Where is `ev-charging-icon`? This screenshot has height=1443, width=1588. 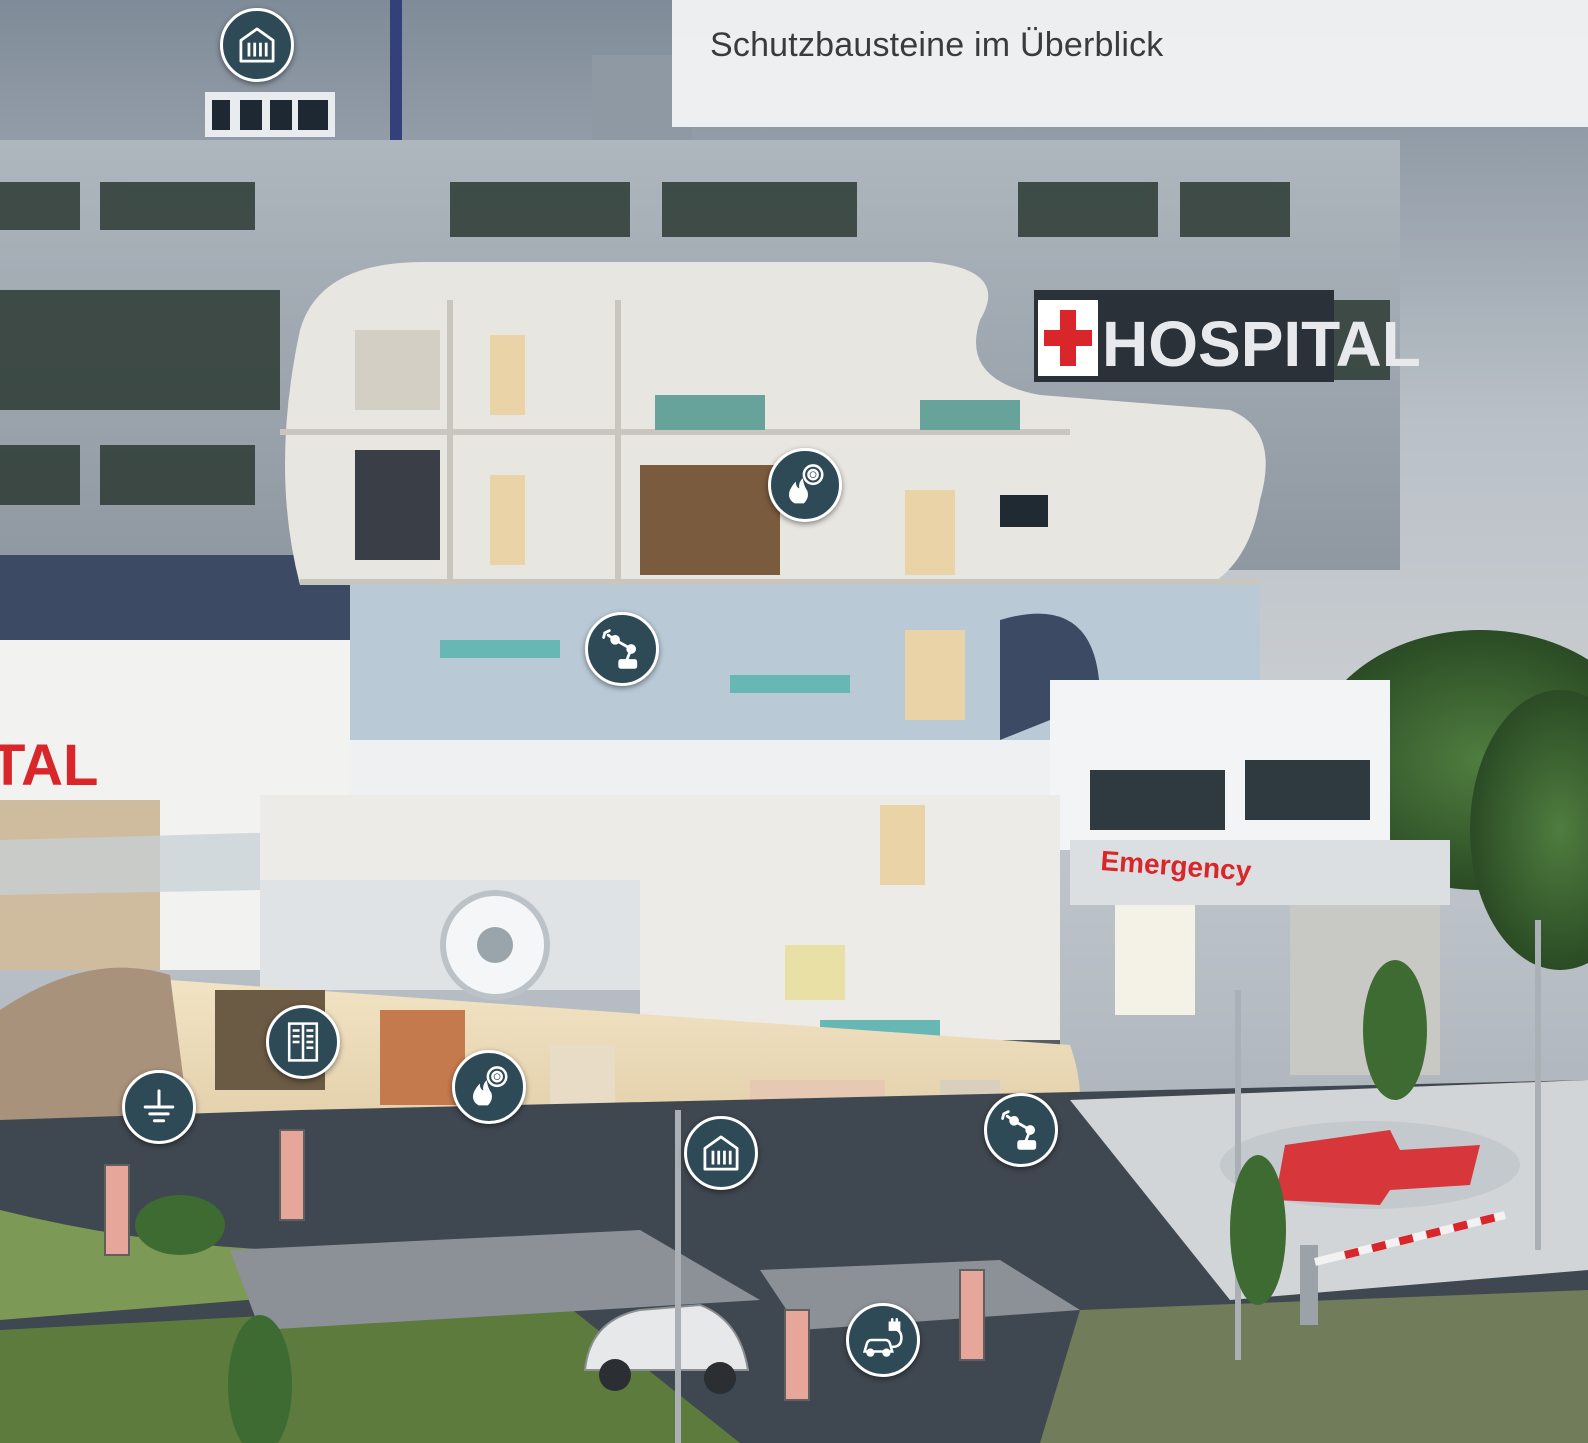
ev-charging-icon is located at coordinates (882, 1337).